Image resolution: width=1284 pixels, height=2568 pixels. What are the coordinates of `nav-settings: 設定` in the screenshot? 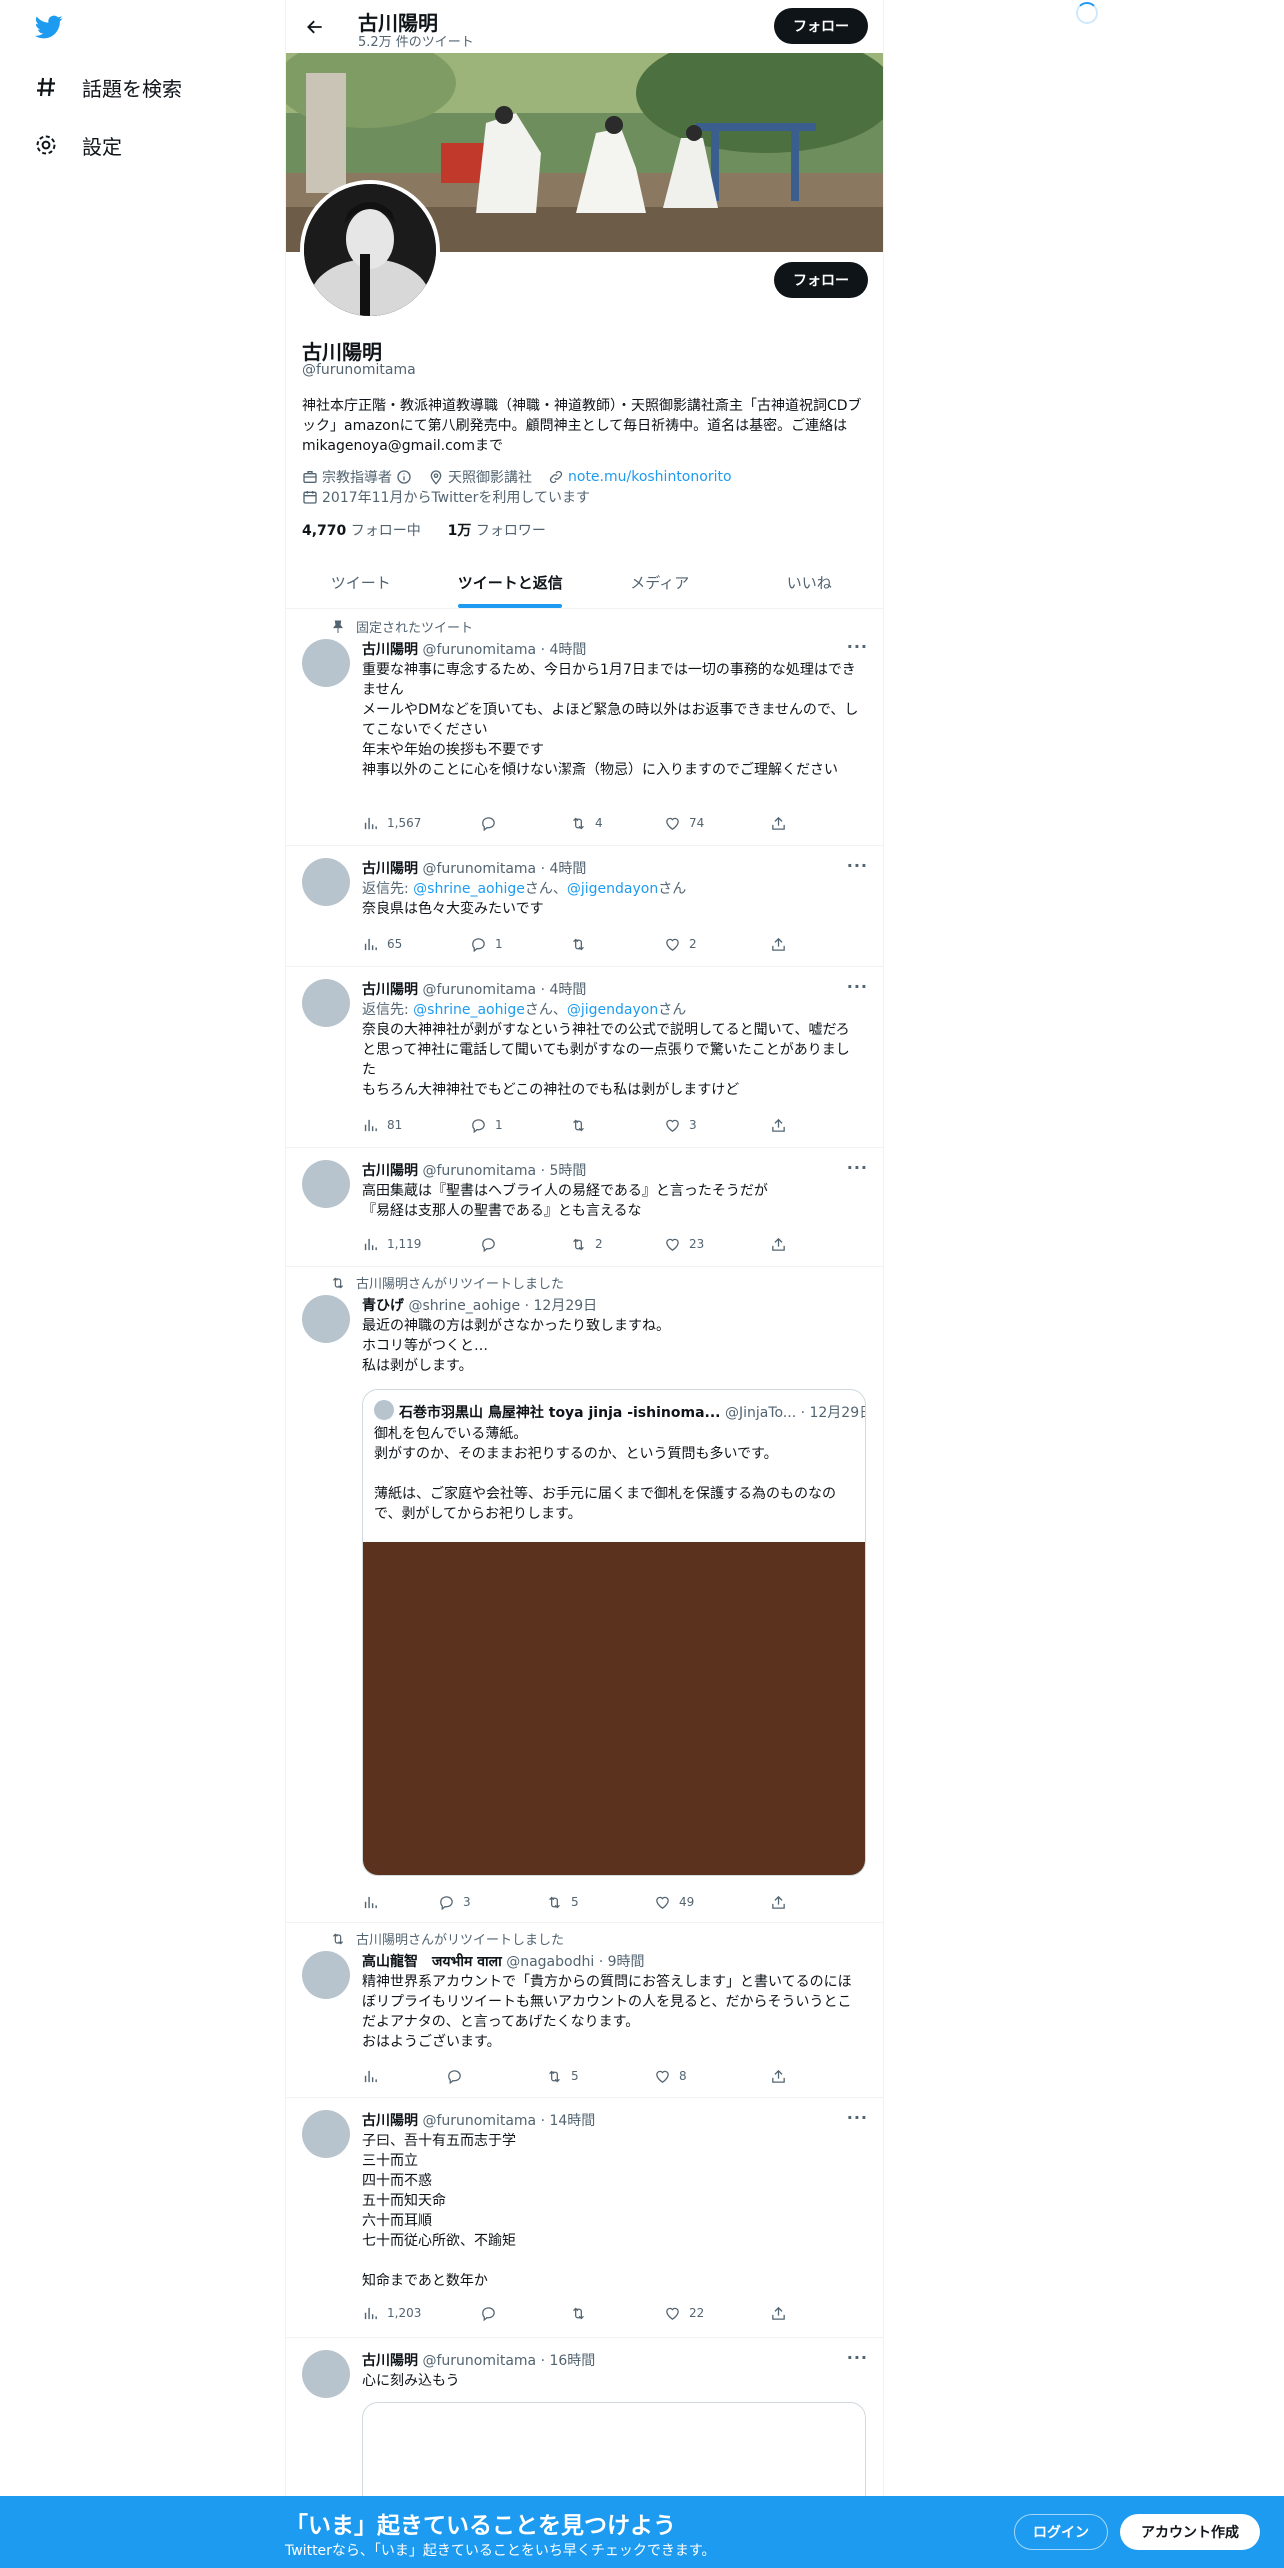 It's located at (78, 145).